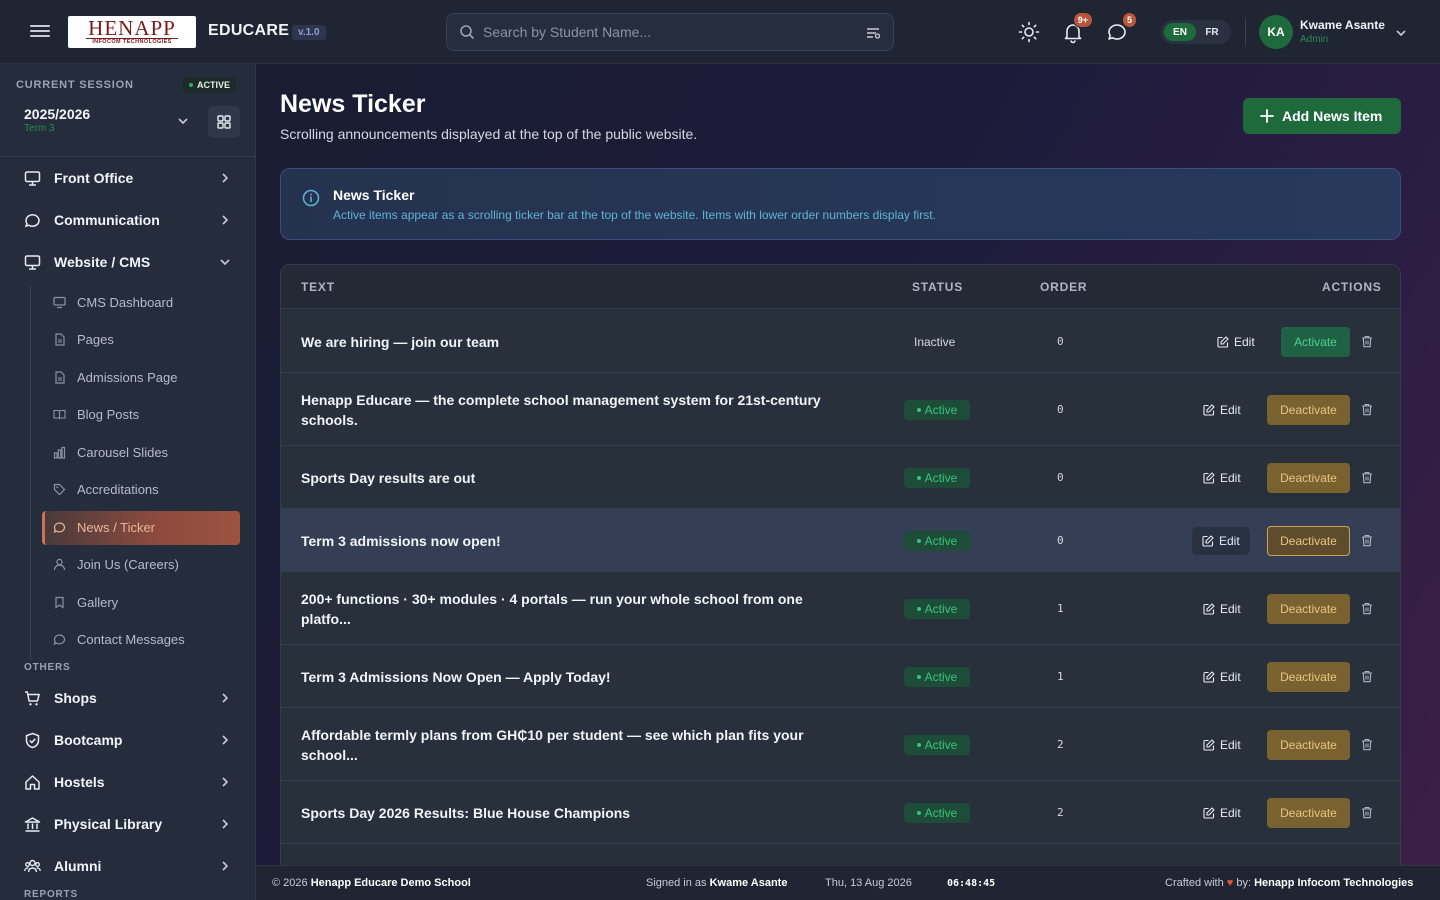 This screenshot has width=1440, height=900. Describe the element at coordinates (1060, 477) in the screenshot. I see `order-value: 0` at that location.